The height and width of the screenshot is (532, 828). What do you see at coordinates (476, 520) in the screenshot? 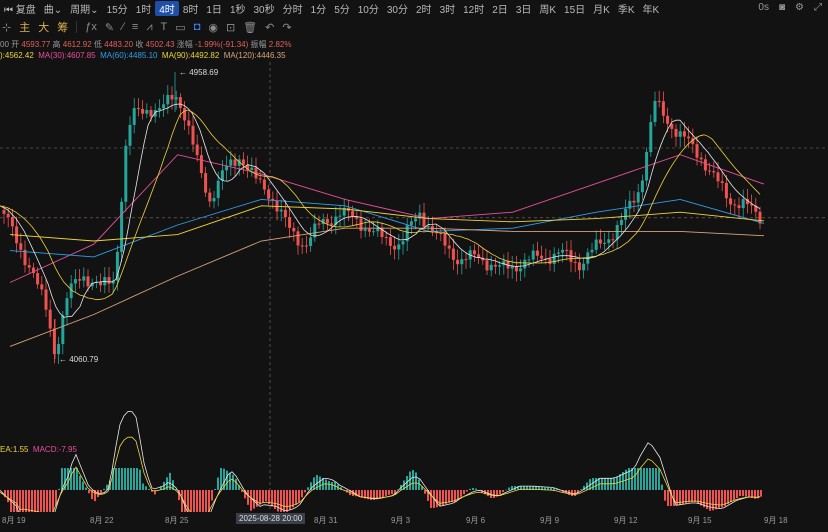
I see `x-tick-label: 9月 6` at bounding box center [476, 520].